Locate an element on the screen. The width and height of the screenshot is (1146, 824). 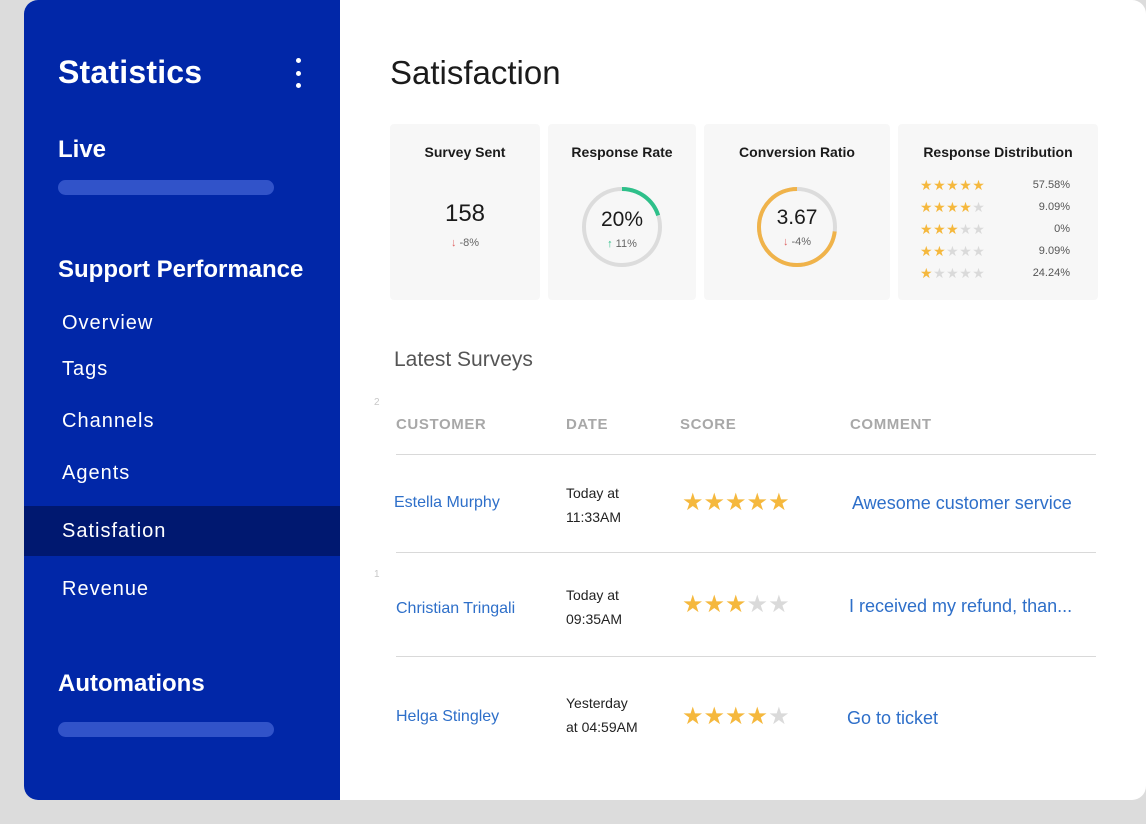
nav-item-tags: Tags is located at coordinates (182, 369).